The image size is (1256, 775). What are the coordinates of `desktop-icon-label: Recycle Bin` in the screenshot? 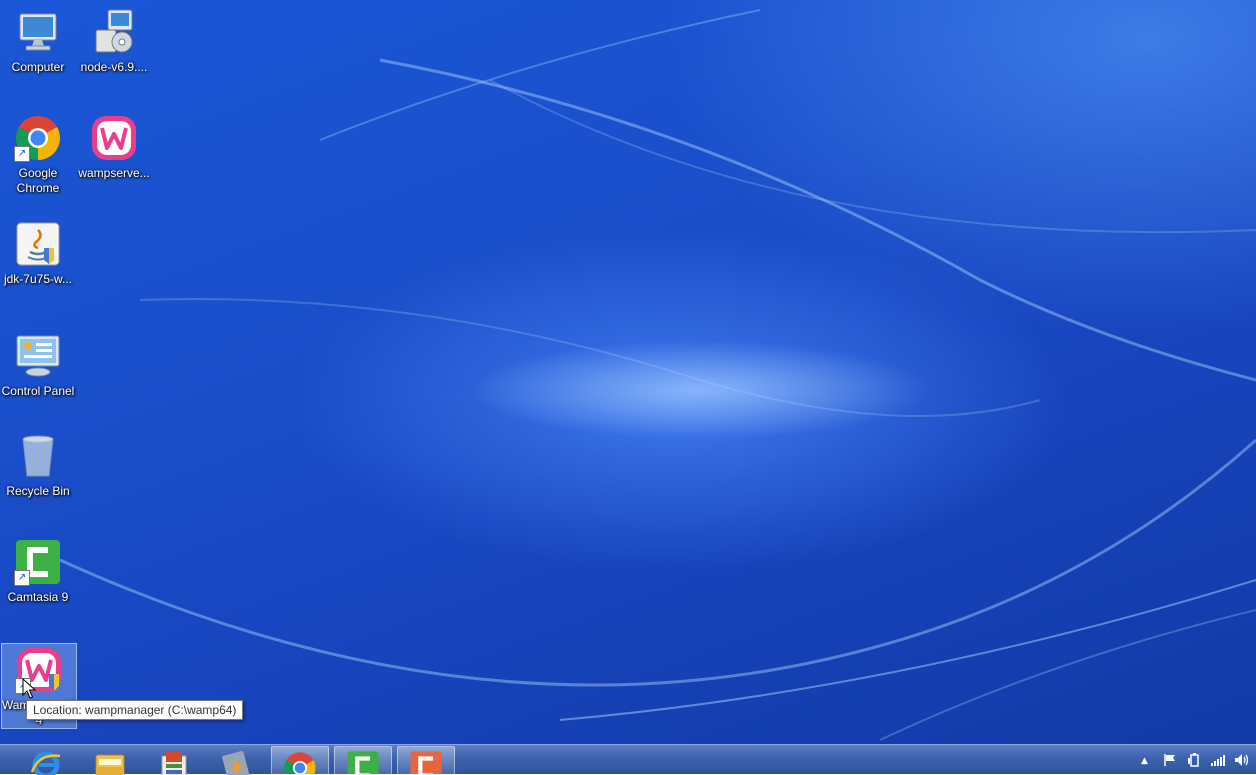 It's located at (38, 491).